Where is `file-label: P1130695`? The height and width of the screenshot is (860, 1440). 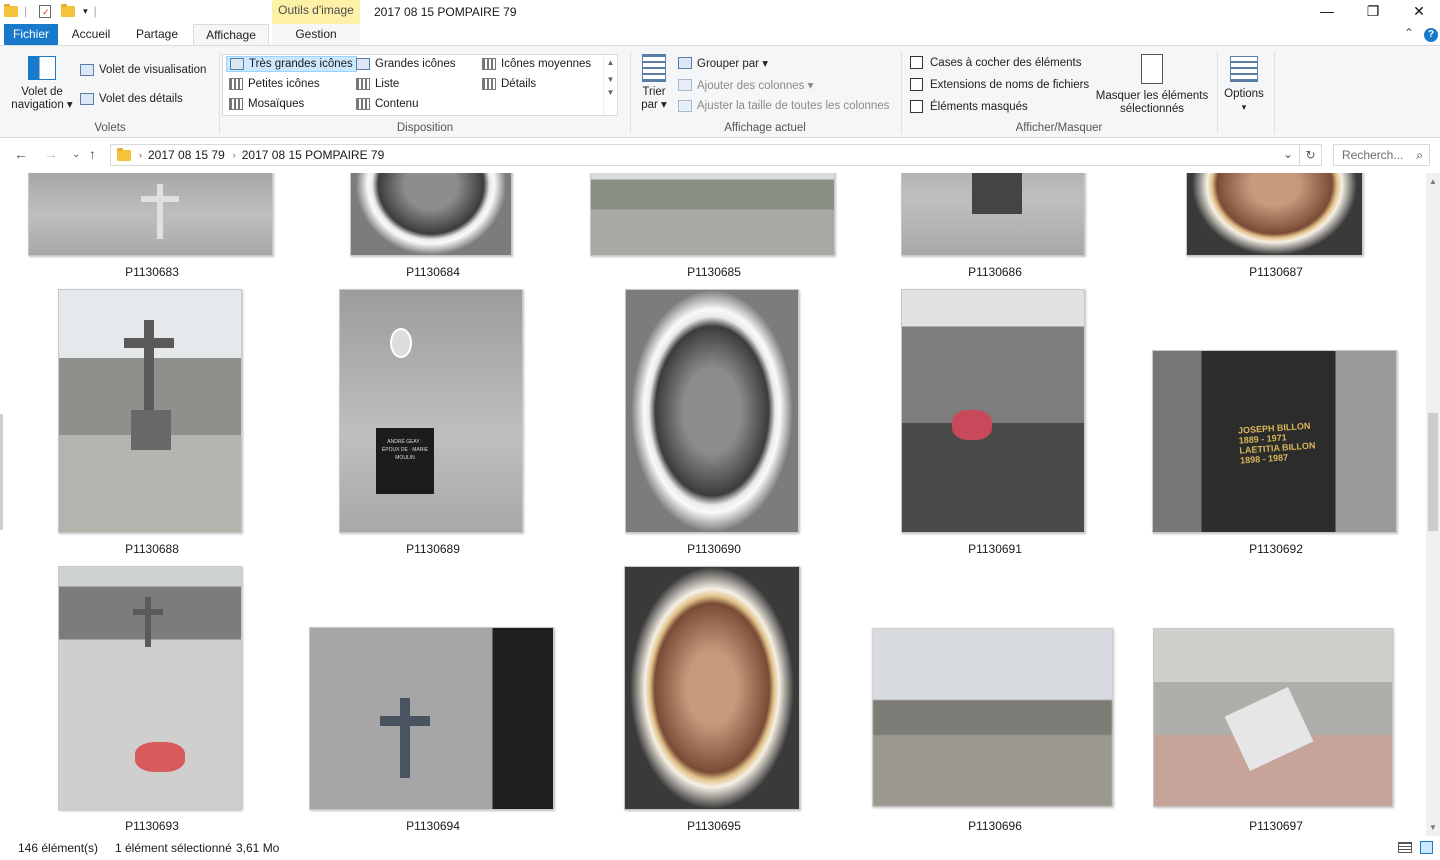
file-label: P1130695 is located at coordinates (714, 826).